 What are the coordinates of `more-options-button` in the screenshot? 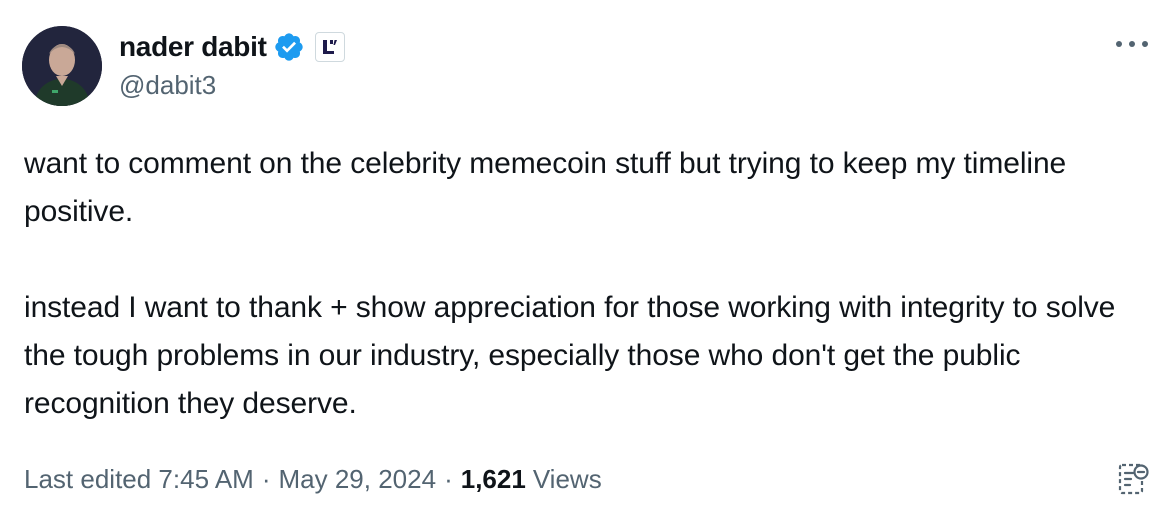 It's located at (1132, 44).